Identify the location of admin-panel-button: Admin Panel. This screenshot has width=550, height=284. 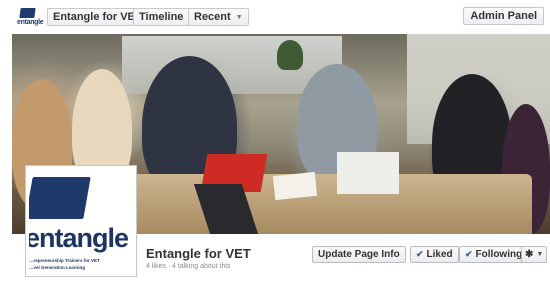
(503, 16).